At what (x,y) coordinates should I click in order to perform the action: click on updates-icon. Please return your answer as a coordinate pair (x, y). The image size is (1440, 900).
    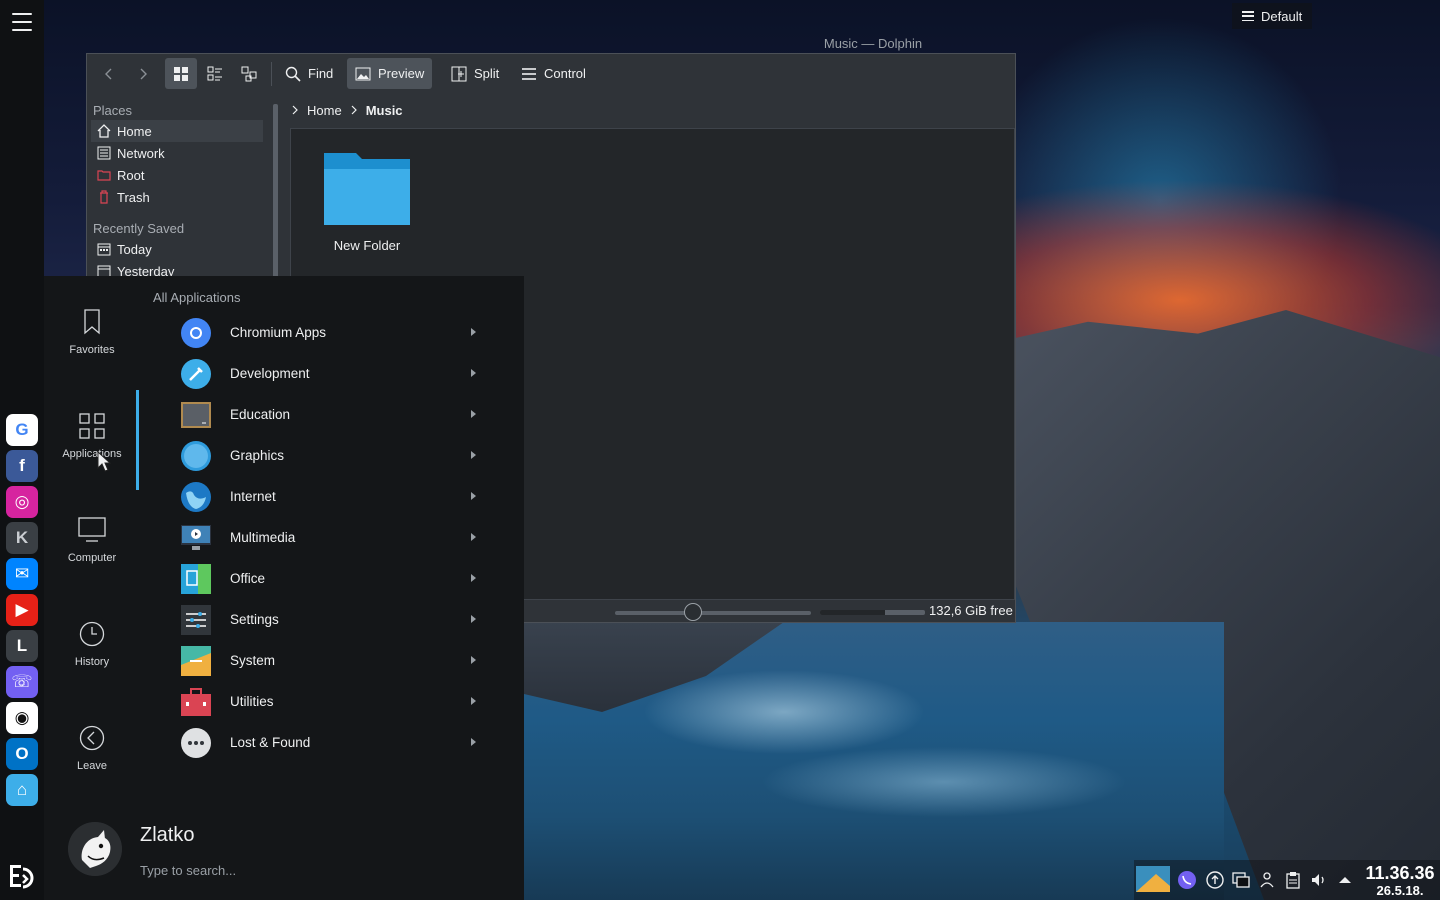
    Looking at the image, I should click on (1215, 880).